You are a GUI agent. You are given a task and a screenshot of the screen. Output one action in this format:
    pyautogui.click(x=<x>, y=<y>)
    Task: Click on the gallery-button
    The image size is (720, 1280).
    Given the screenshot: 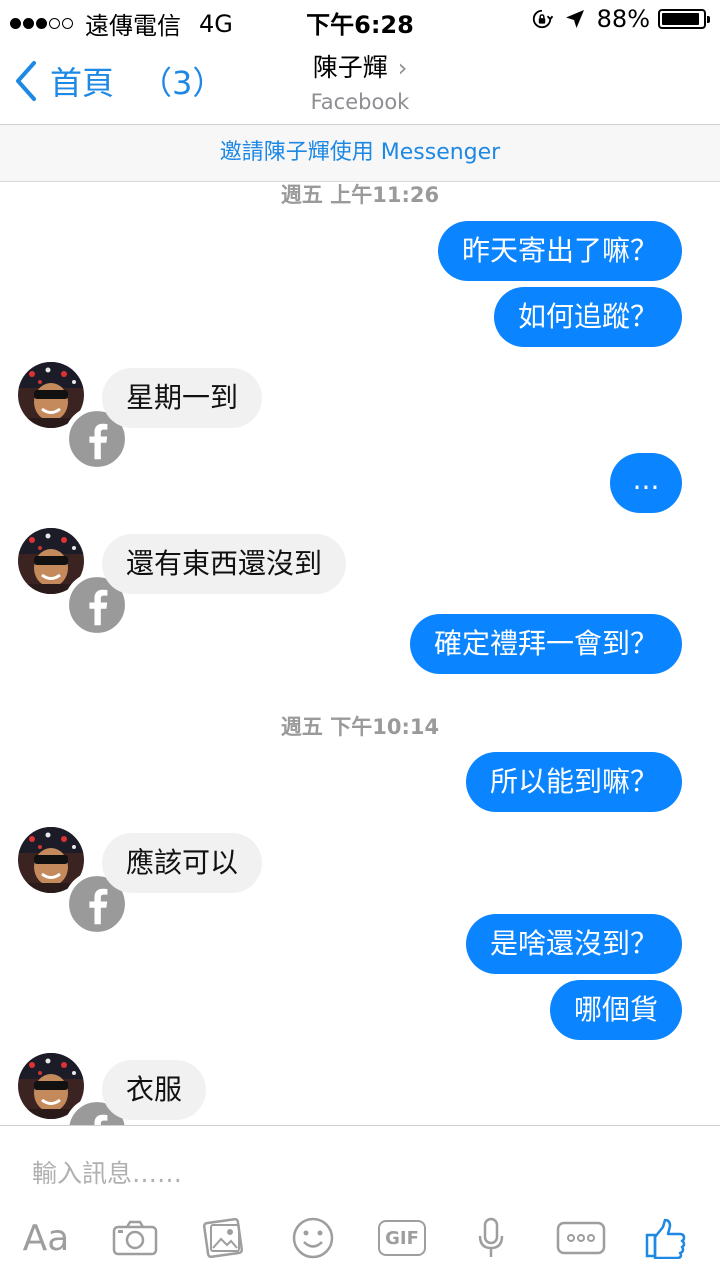 What is the action you would take?
    pyautogui.click(x=224, y=1238)
    